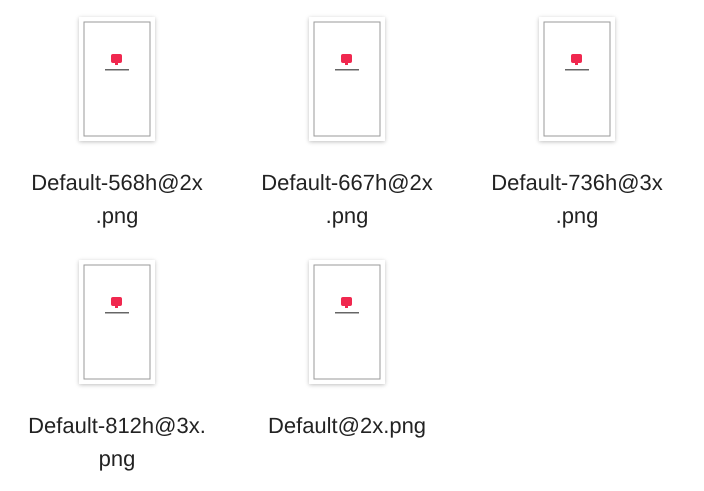 The height and width of the screenshot is (491, 704). Describe the element at coordinates (347, 425) in the screenshot. I see `file-name: Default@2x.png` at that location.